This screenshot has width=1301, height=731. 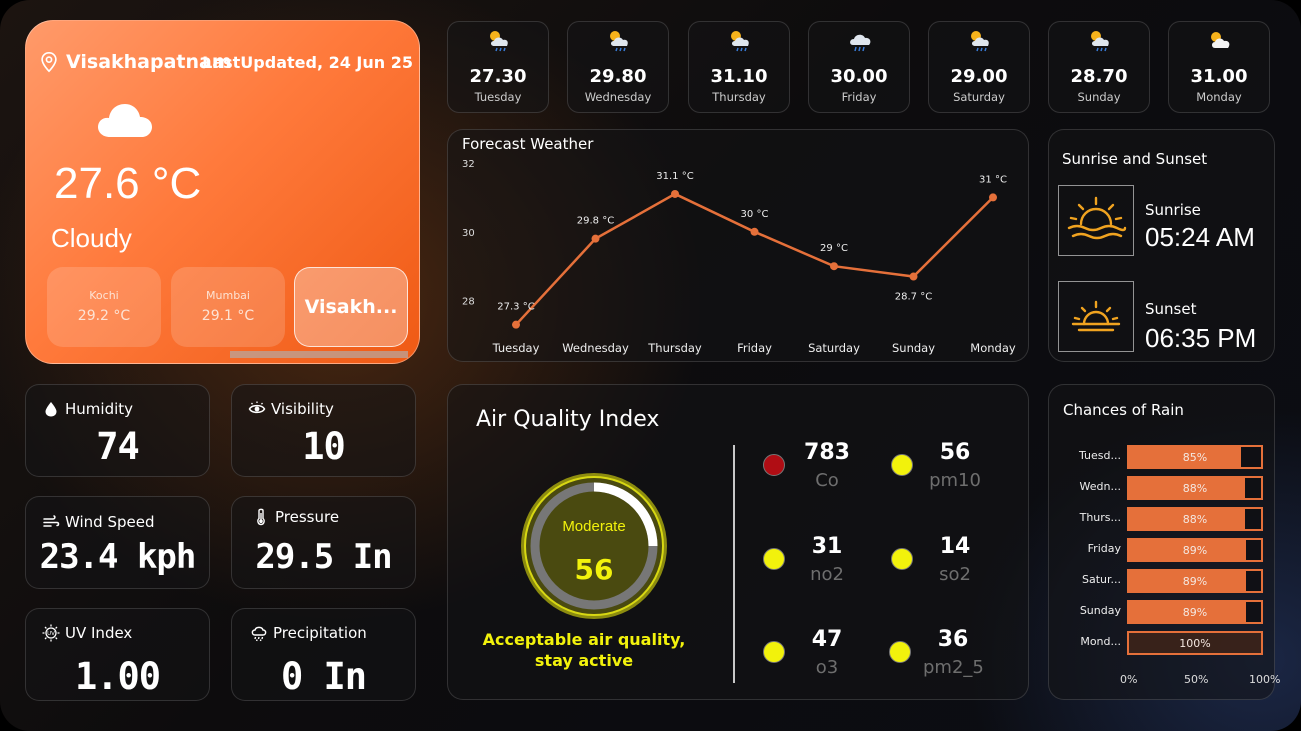 What do you see at coordinates (1200, 237) in the screenshot?
I see `sunrise-time: 05:24 AM` at bounding box center [1200, 237].